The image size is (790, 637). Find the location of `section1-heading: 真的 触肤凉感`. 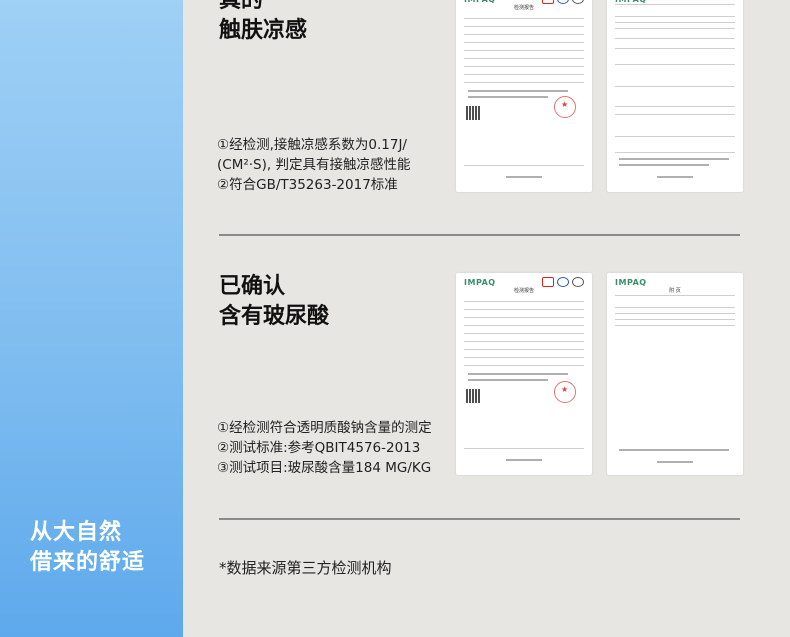

section1-heading: 真的 触肤凉感 is located at coordinates (263, 23).